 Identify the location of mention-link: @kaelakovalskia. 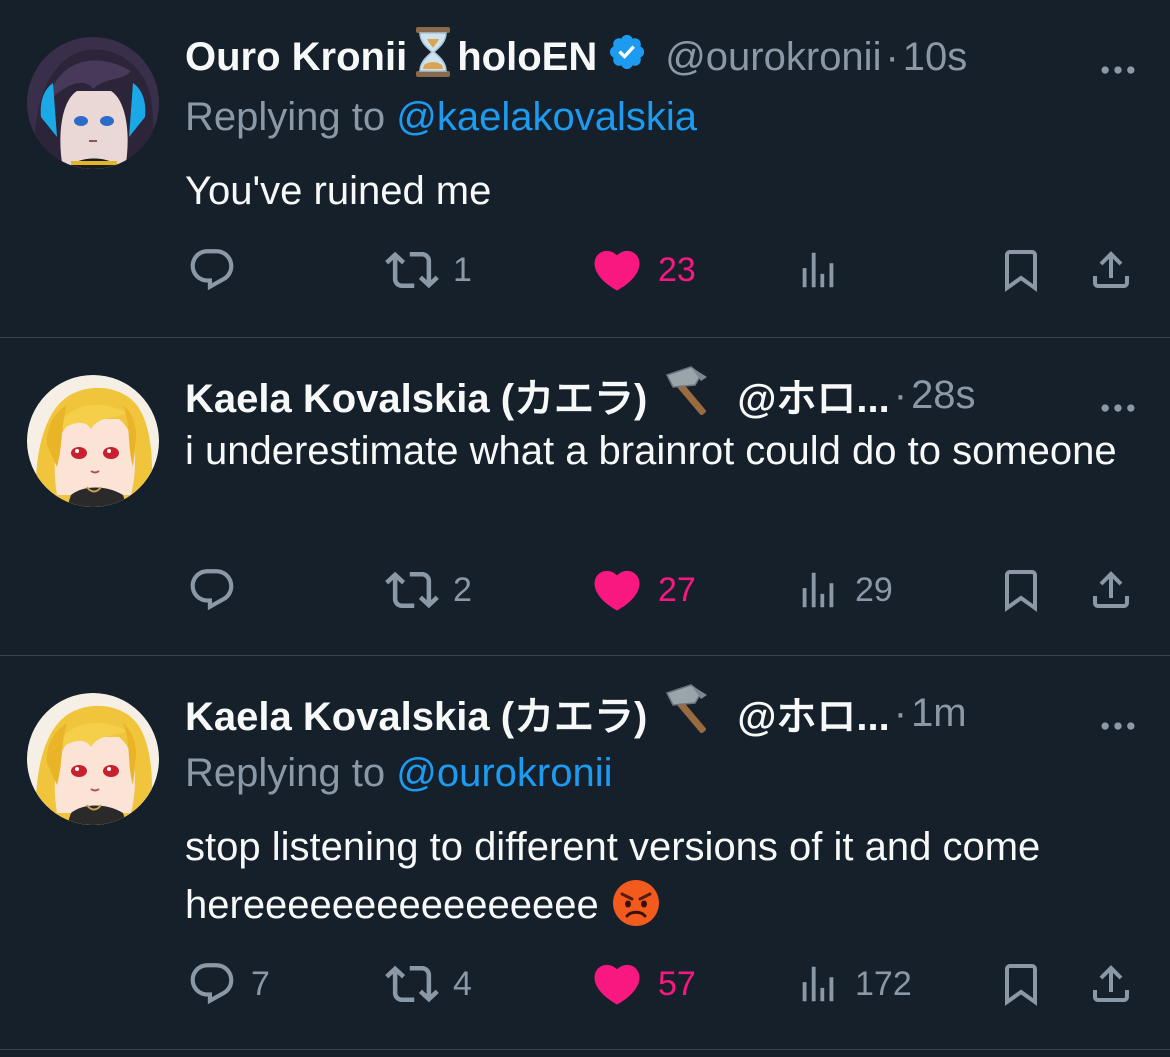
(546, 117).